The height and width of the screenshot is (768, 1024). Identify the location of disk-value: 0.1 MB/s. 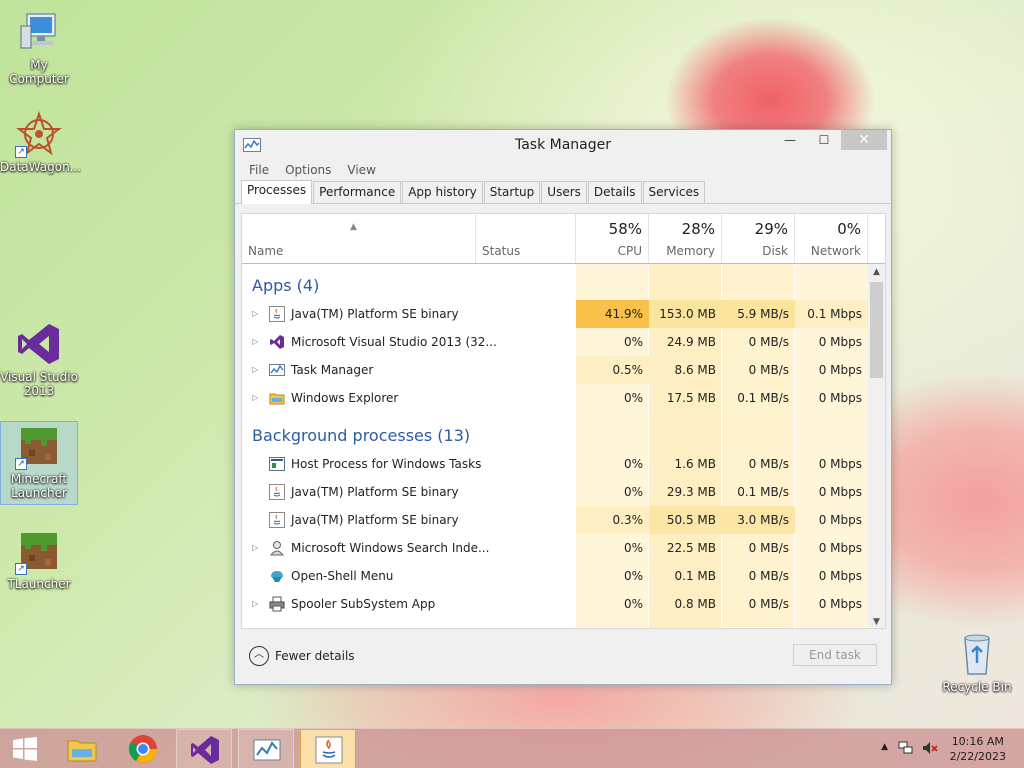
(763, 492).